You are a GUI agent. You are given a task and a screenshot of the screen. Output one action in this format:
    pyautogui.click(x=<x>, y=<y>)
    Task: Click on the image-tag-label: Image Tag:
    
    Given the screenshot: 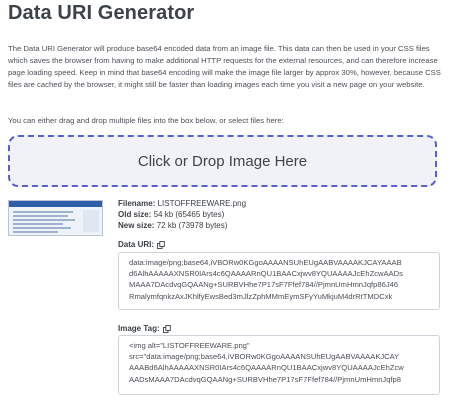 What is the action you would take?
    pyautogui.click(x=139, y=328)
    